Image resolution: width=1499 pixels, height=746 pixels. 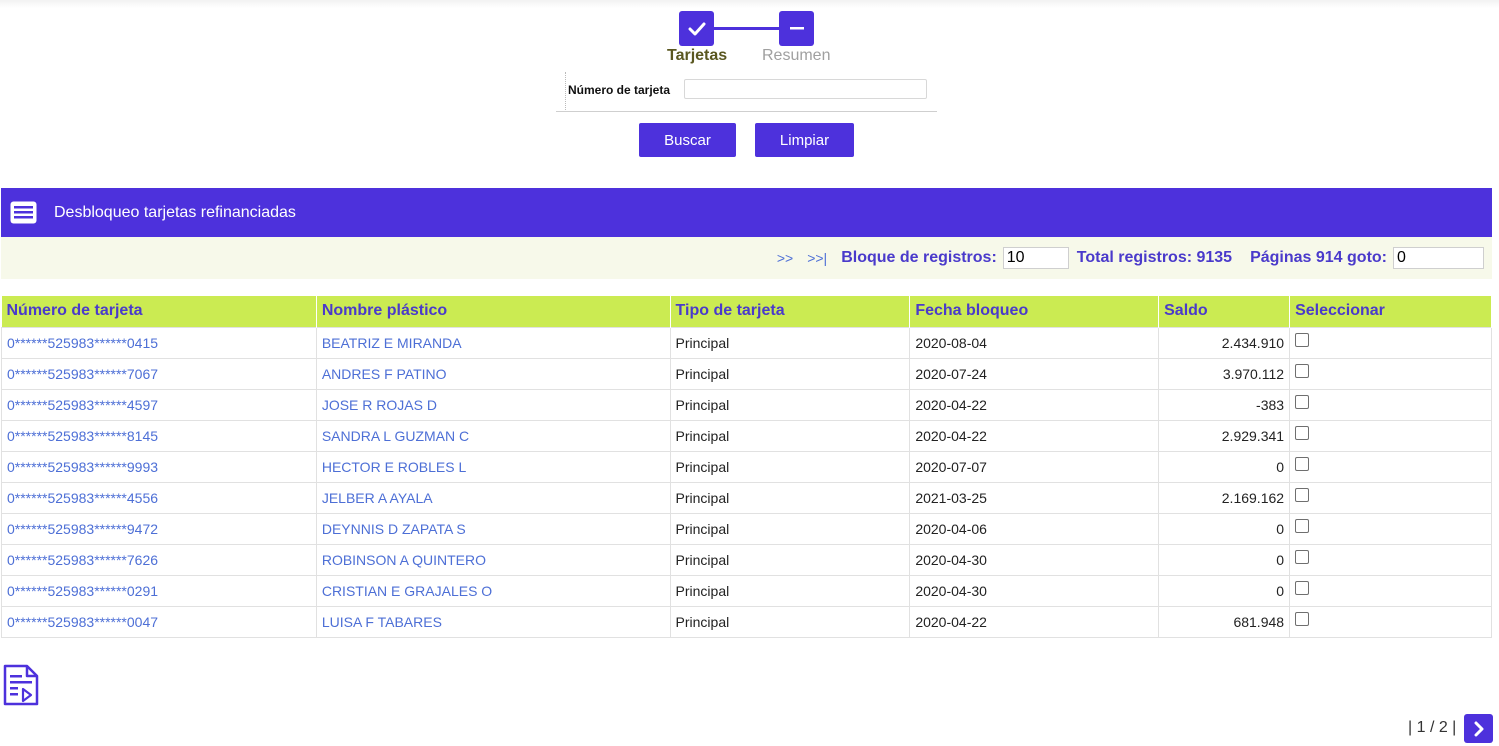 What do you see at coordinates (159, 373) in the screenshot?
I see `card-number-link: 0******525983******7067` at bounding box center [159, 373].